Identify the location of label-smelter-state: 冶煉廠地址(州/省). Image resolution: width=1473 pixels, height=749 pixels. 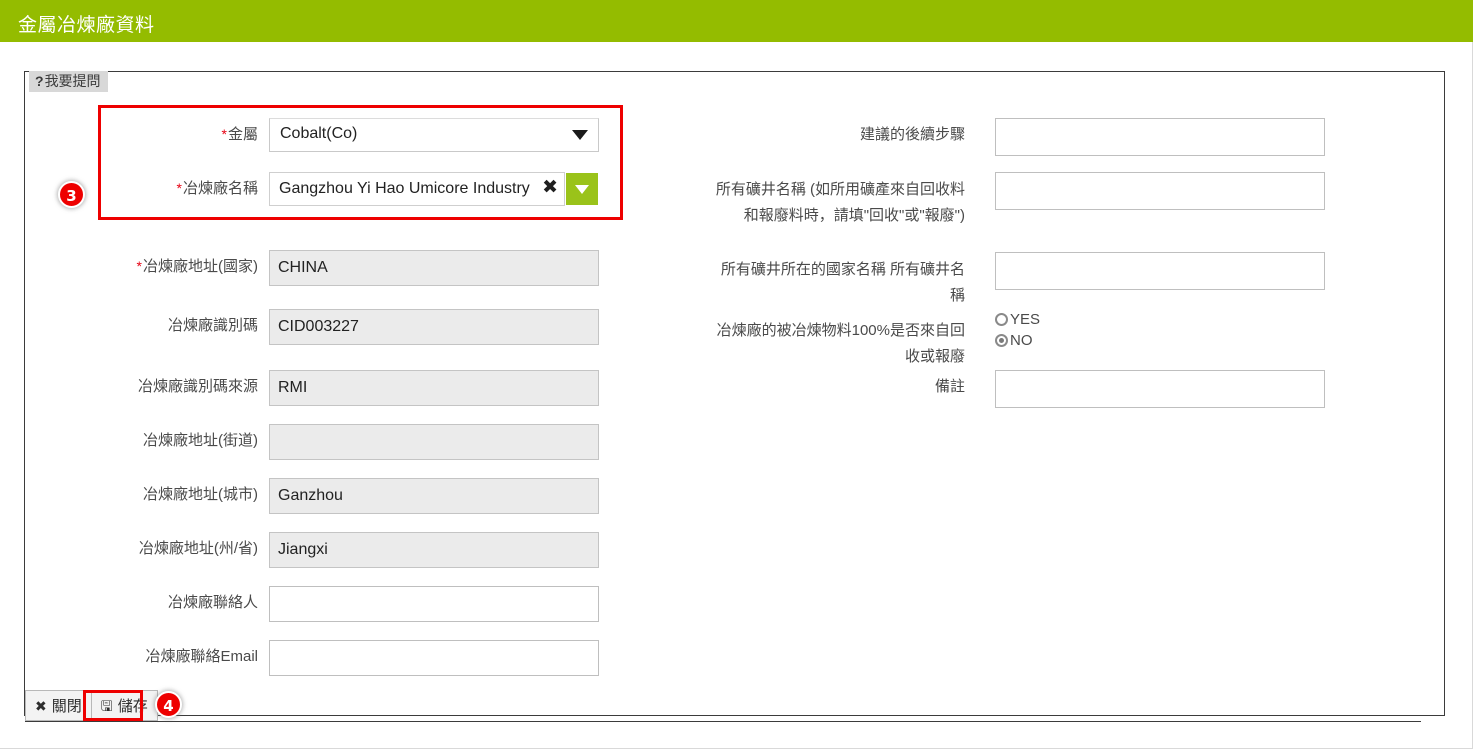
(183, 545).